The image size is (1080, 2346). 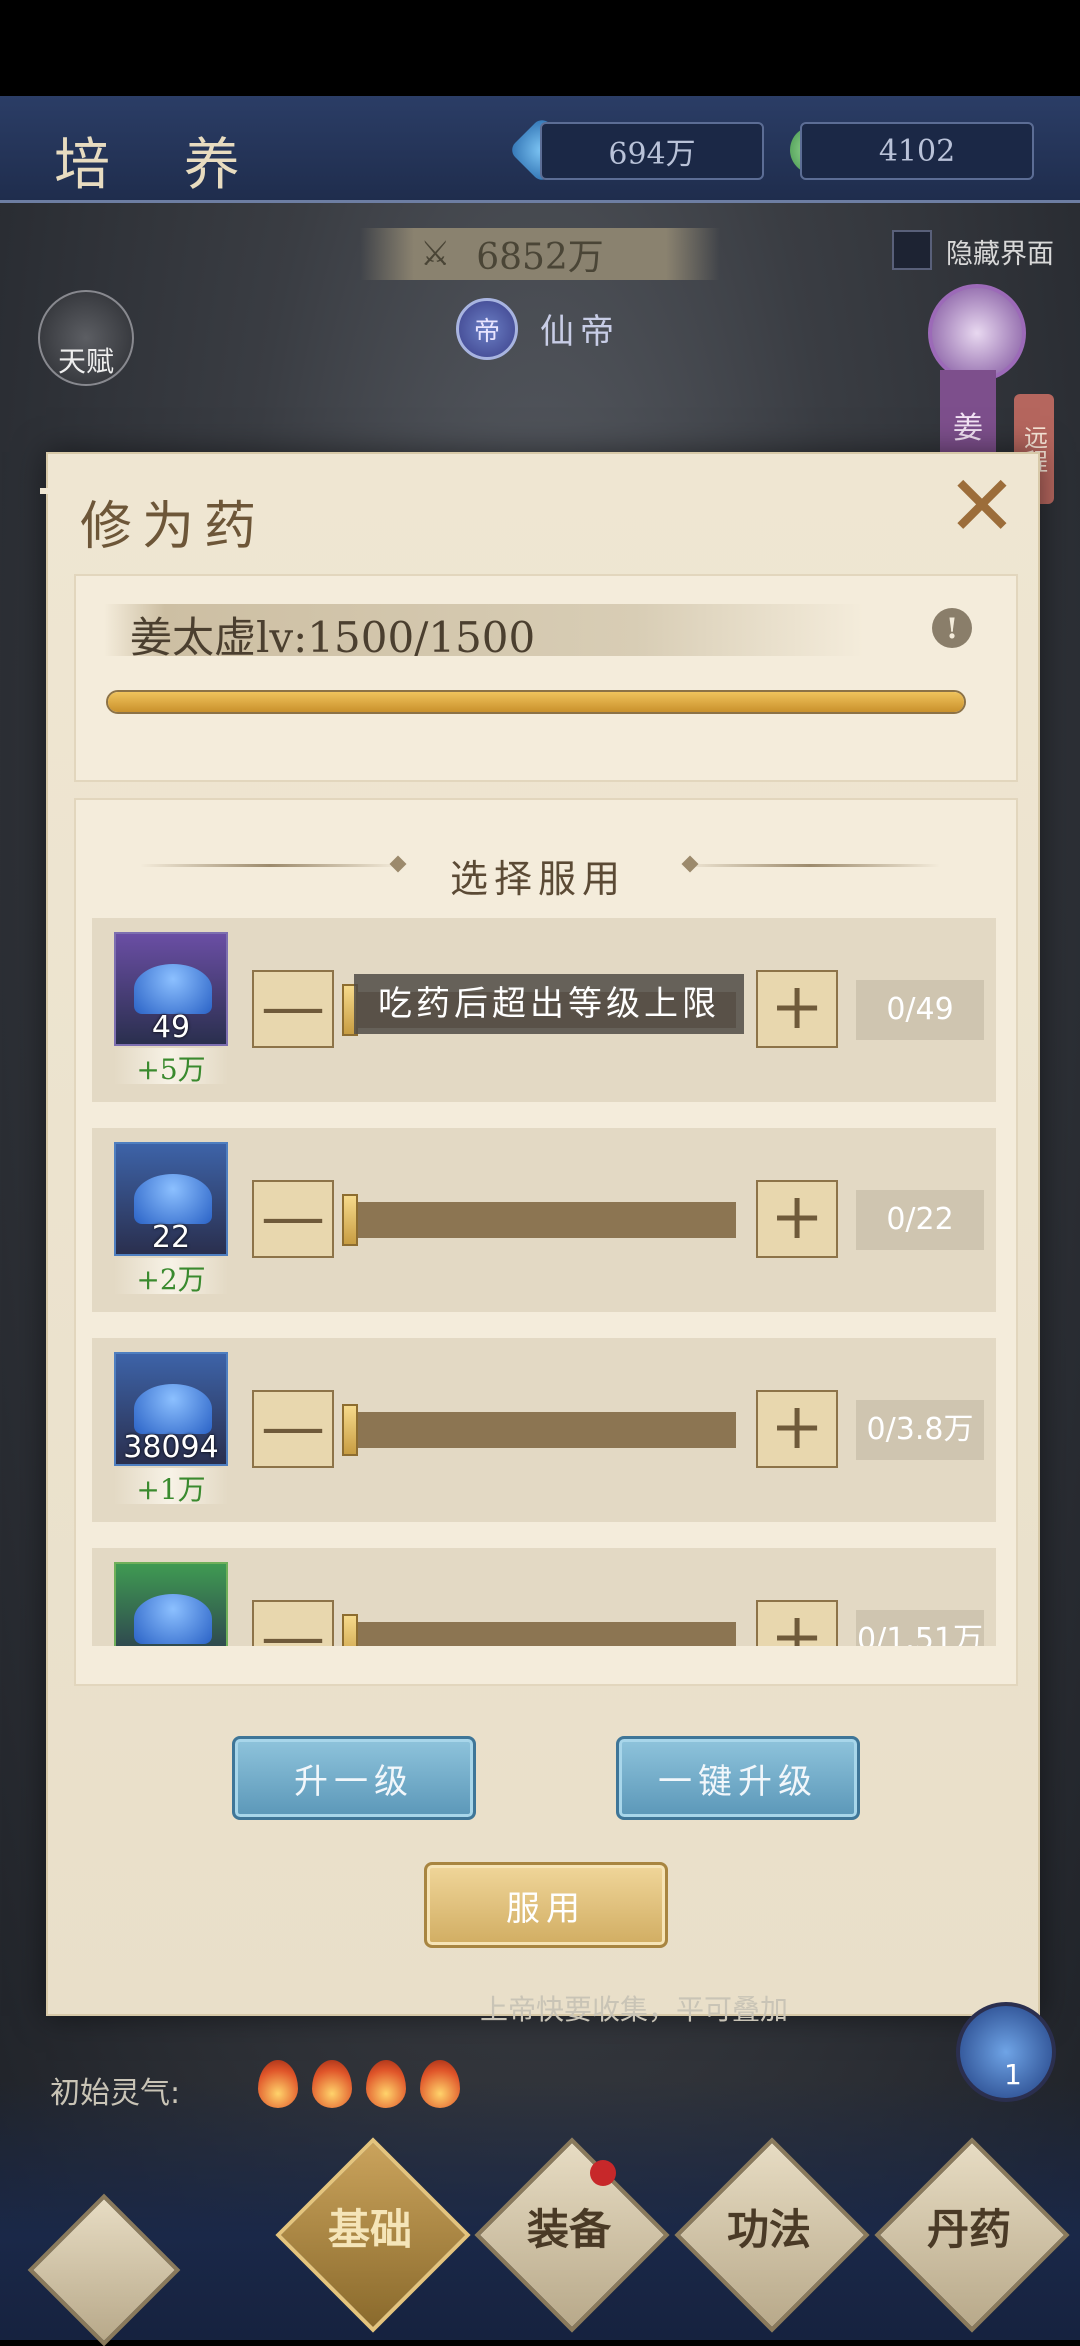 I want to click on medicine-row: 49 +5万 — +0/49 吃药后超出等级上限, so click(x=544, y=1010).